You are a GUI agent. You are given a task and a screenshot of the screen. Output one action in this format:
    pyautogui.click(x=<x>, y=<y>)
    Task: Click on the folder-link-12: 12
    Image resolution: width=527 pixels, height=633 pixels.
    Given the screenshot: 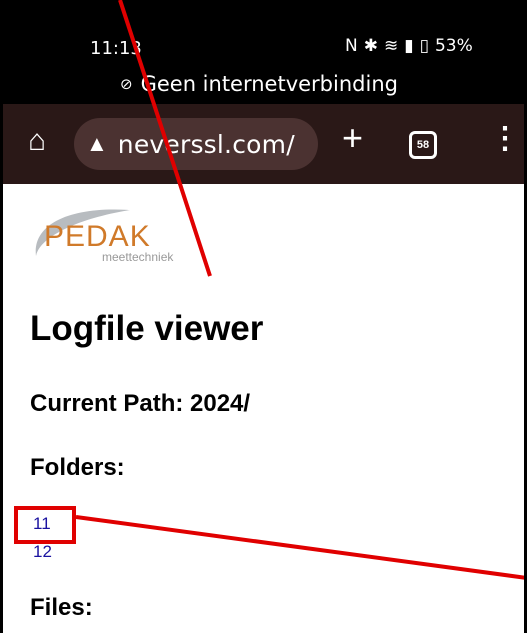 What is the action you would take?
    pyautogui.click(x=42, y=552)
    